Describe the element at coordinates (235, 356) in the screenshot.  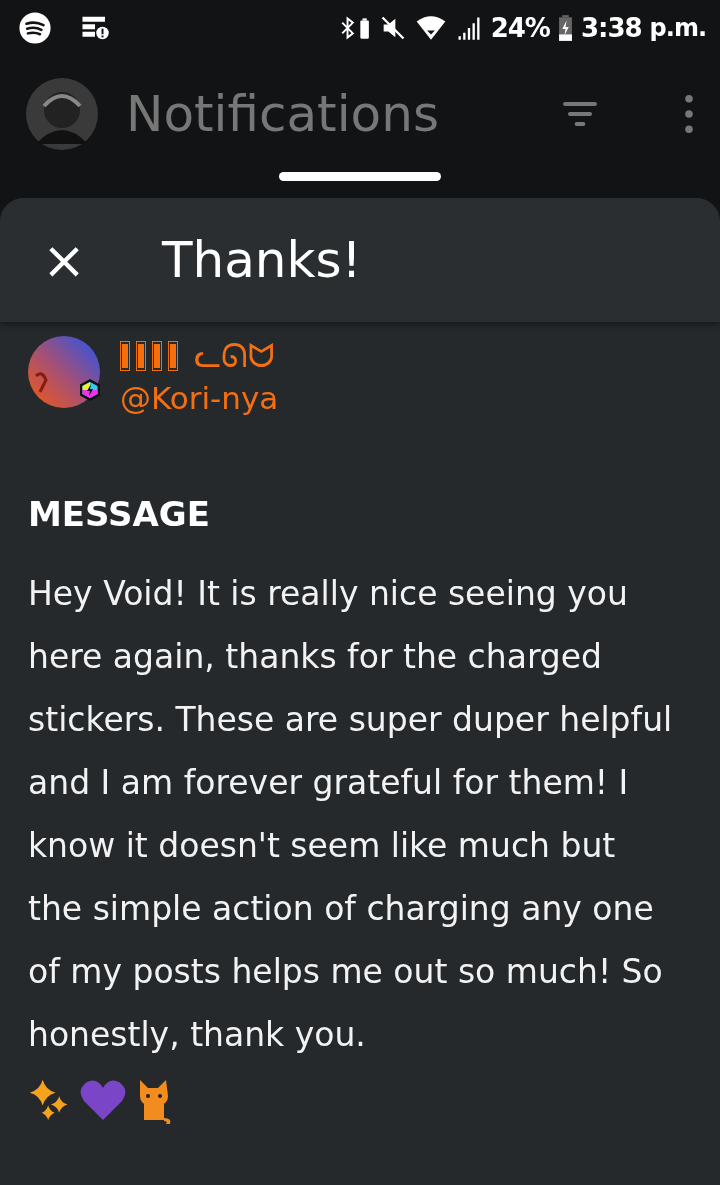
I see `display-name: ᓚᘏᗢ` at that location.